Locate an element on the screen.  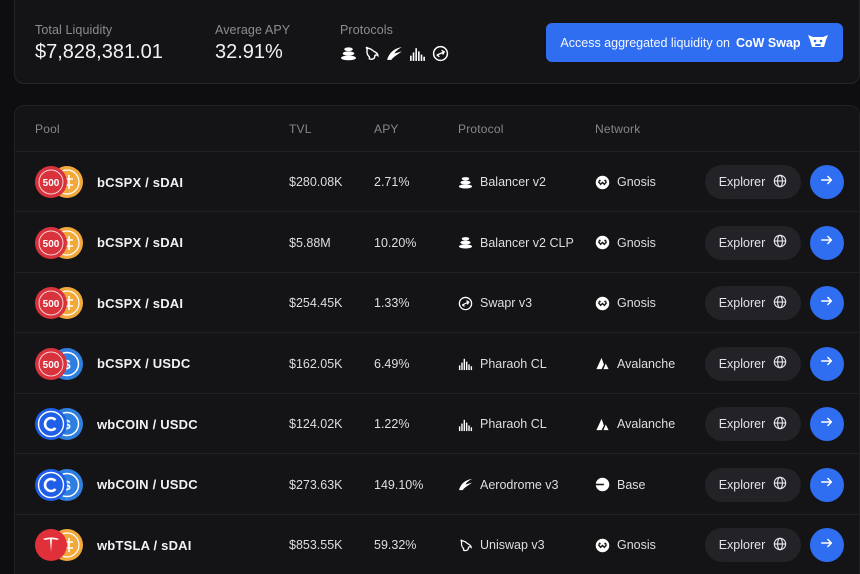
pharaoh-icon is located at coordinates (417, 56).